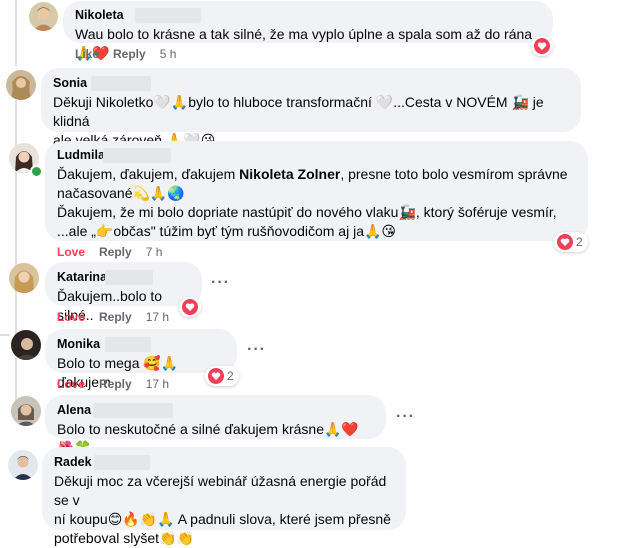 The height and width of the screenshot is (548, 641). I want to click on comment-author: Nikoleta, so click(138, 15).